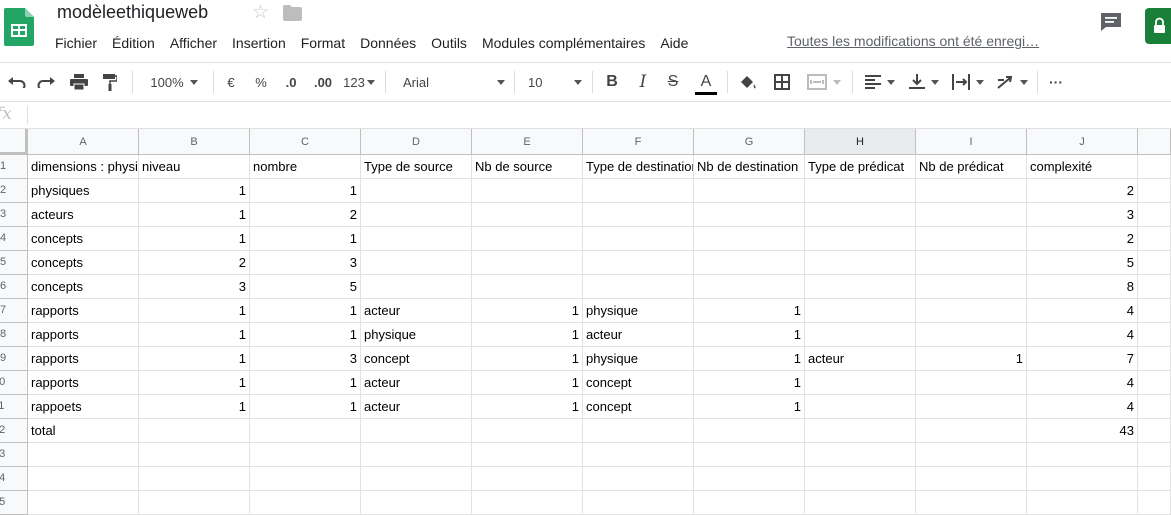  What do you see at coordinates (860, 142) in the screenshot?
I see `column-header-h: H` at bounding box center [860, 142].